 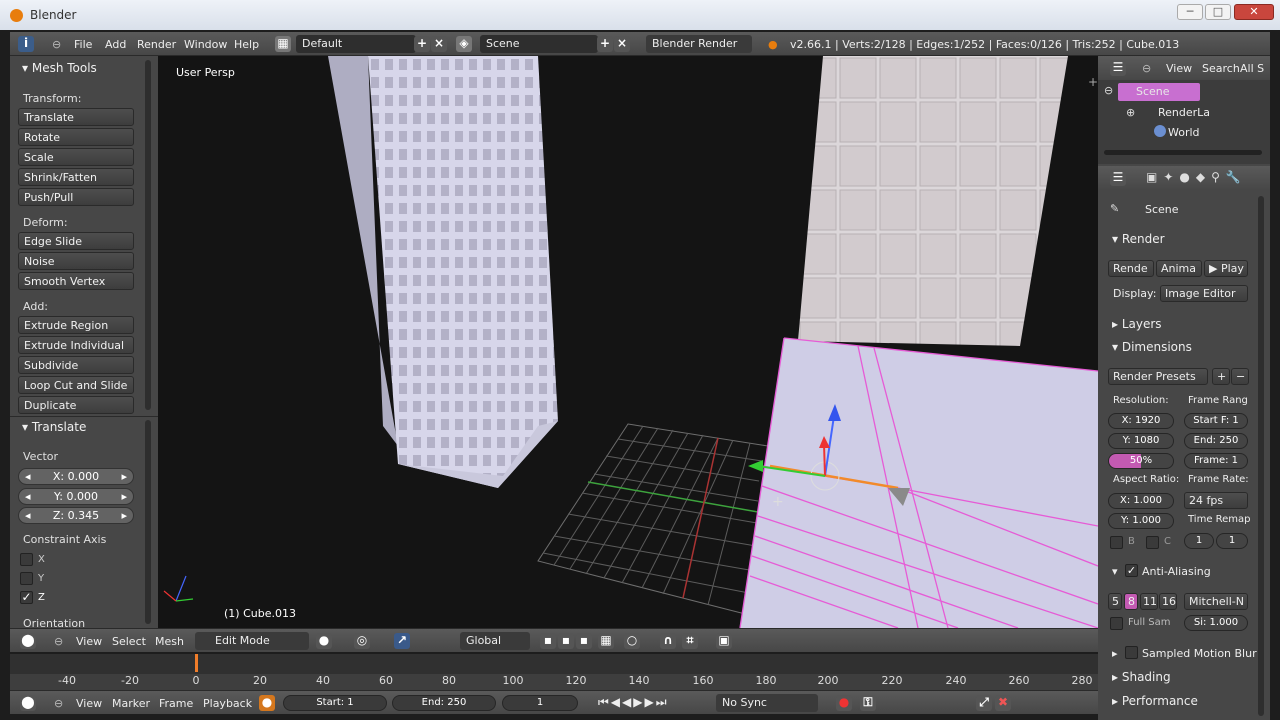 I want to click on vertex-select-icon: ▪, so click(x=548, y=641).